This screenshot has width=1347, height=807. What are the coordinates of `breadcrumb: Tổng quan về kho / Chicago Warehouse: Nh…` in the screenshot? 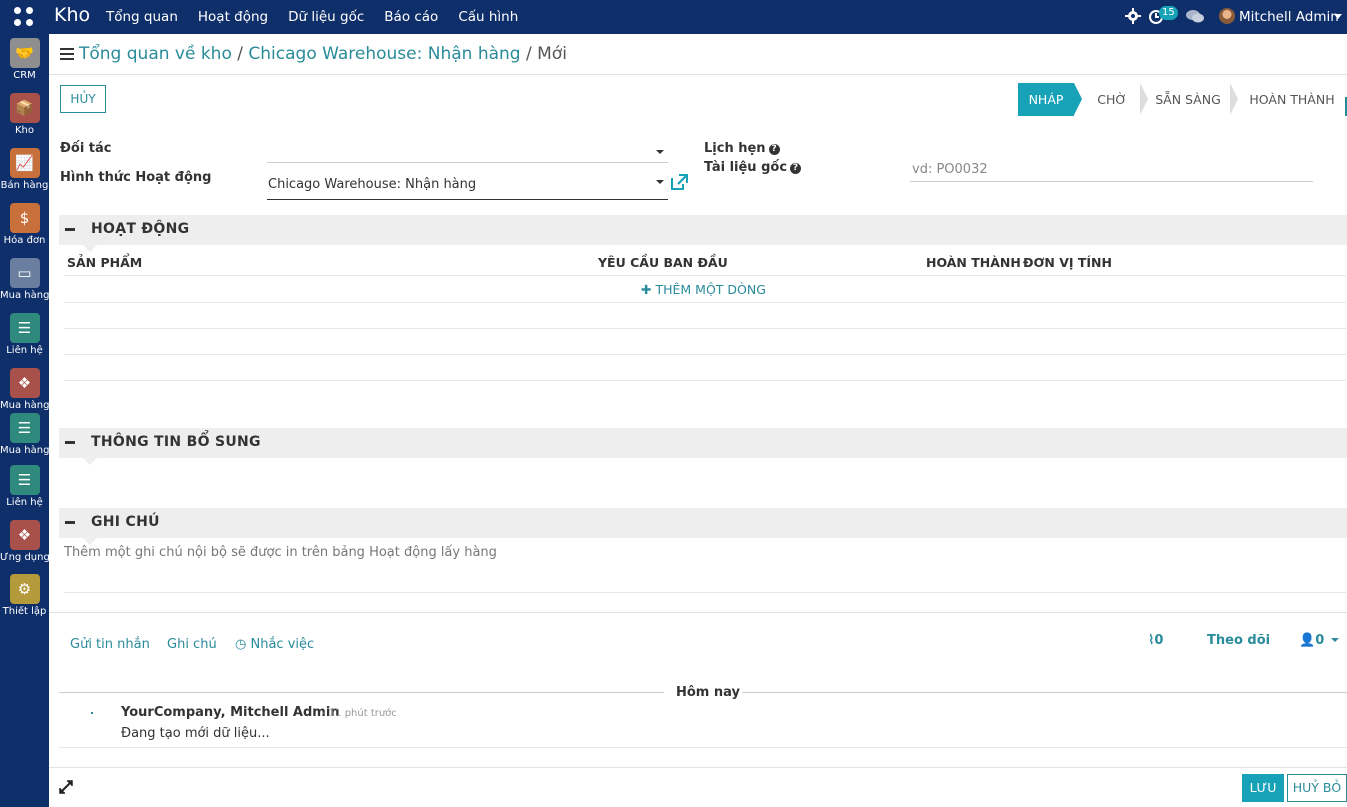 It's located at (323, 54).